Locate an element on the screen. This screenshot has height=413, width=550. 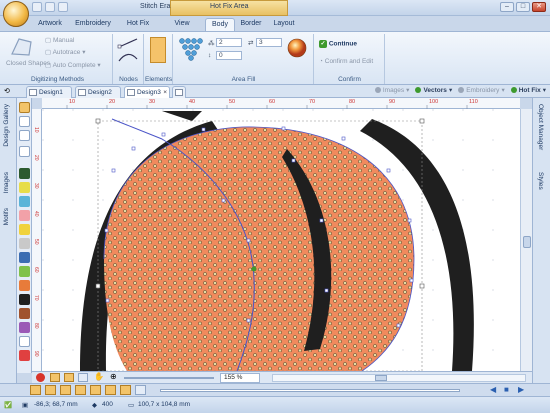
continue-button: ✓ Continue is located at coordinates (338, 44).